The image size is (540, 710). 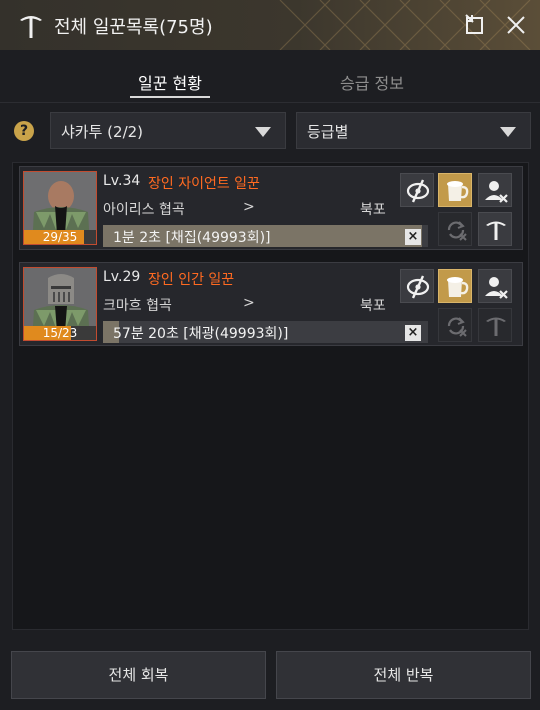 I want to click on worker-origin: 크마흐 협곡, so click(x=137, y=306).